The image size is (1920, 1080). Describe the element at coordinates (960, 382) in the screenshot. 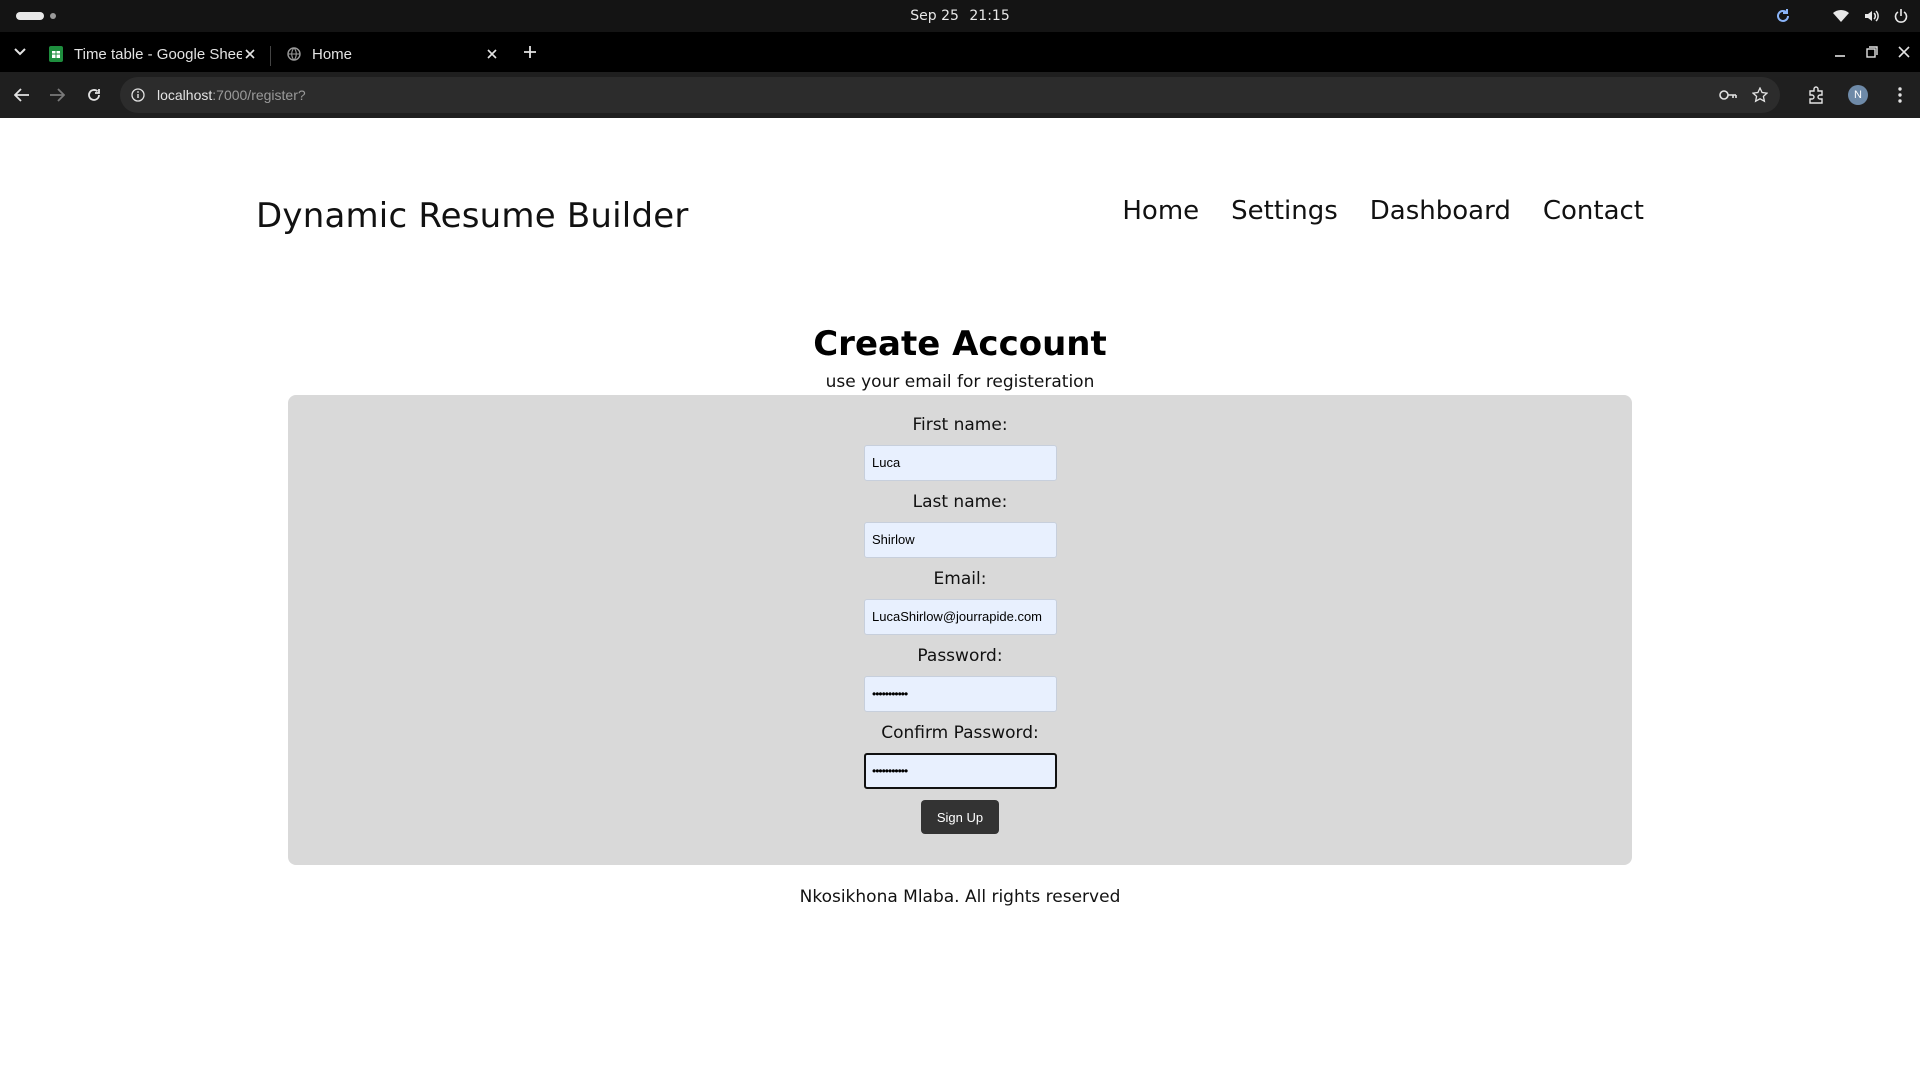

I see `form-subtitle: use your email for registeration` at that location.